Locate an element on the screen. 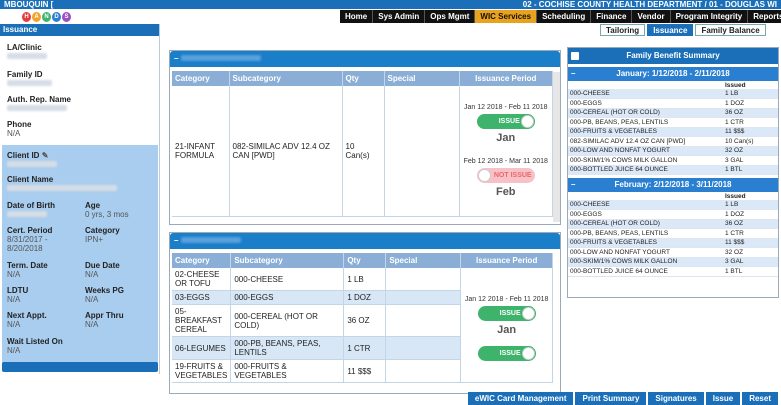 The width and height of the screenshot is (781, 405). column-header-category: Category is located at coordinates (201, 78).